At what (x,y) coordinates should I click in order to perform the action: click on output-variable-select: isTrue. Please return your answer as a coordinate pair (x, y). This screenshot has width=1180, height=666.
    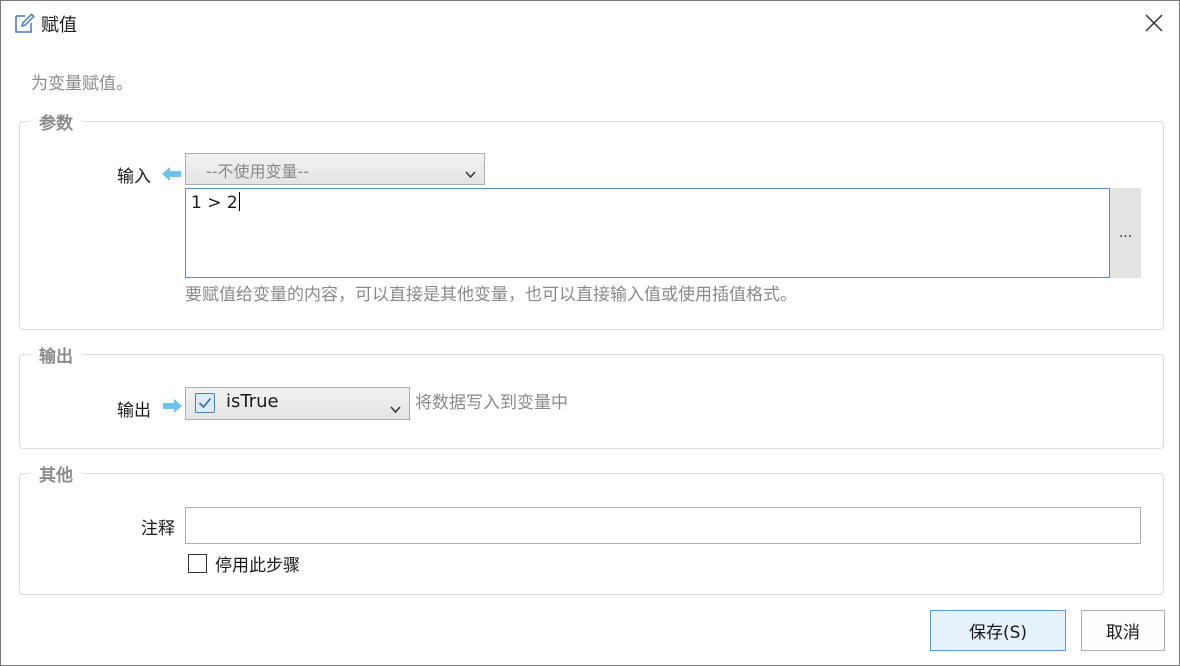
    Looking at the image, I should click on (297, 403).